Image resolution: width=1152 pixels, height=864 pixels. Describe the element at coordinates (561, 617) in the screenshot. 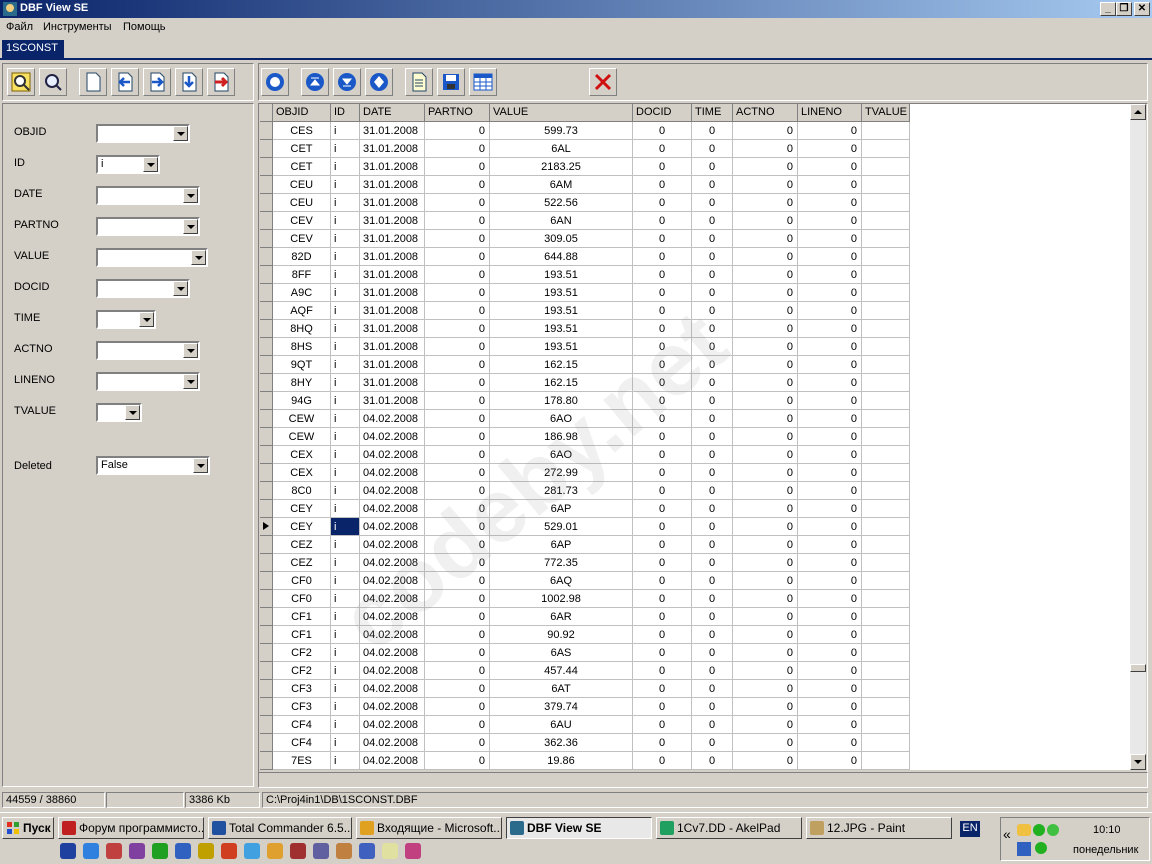

I see `cell-value: 6AR` at that location.